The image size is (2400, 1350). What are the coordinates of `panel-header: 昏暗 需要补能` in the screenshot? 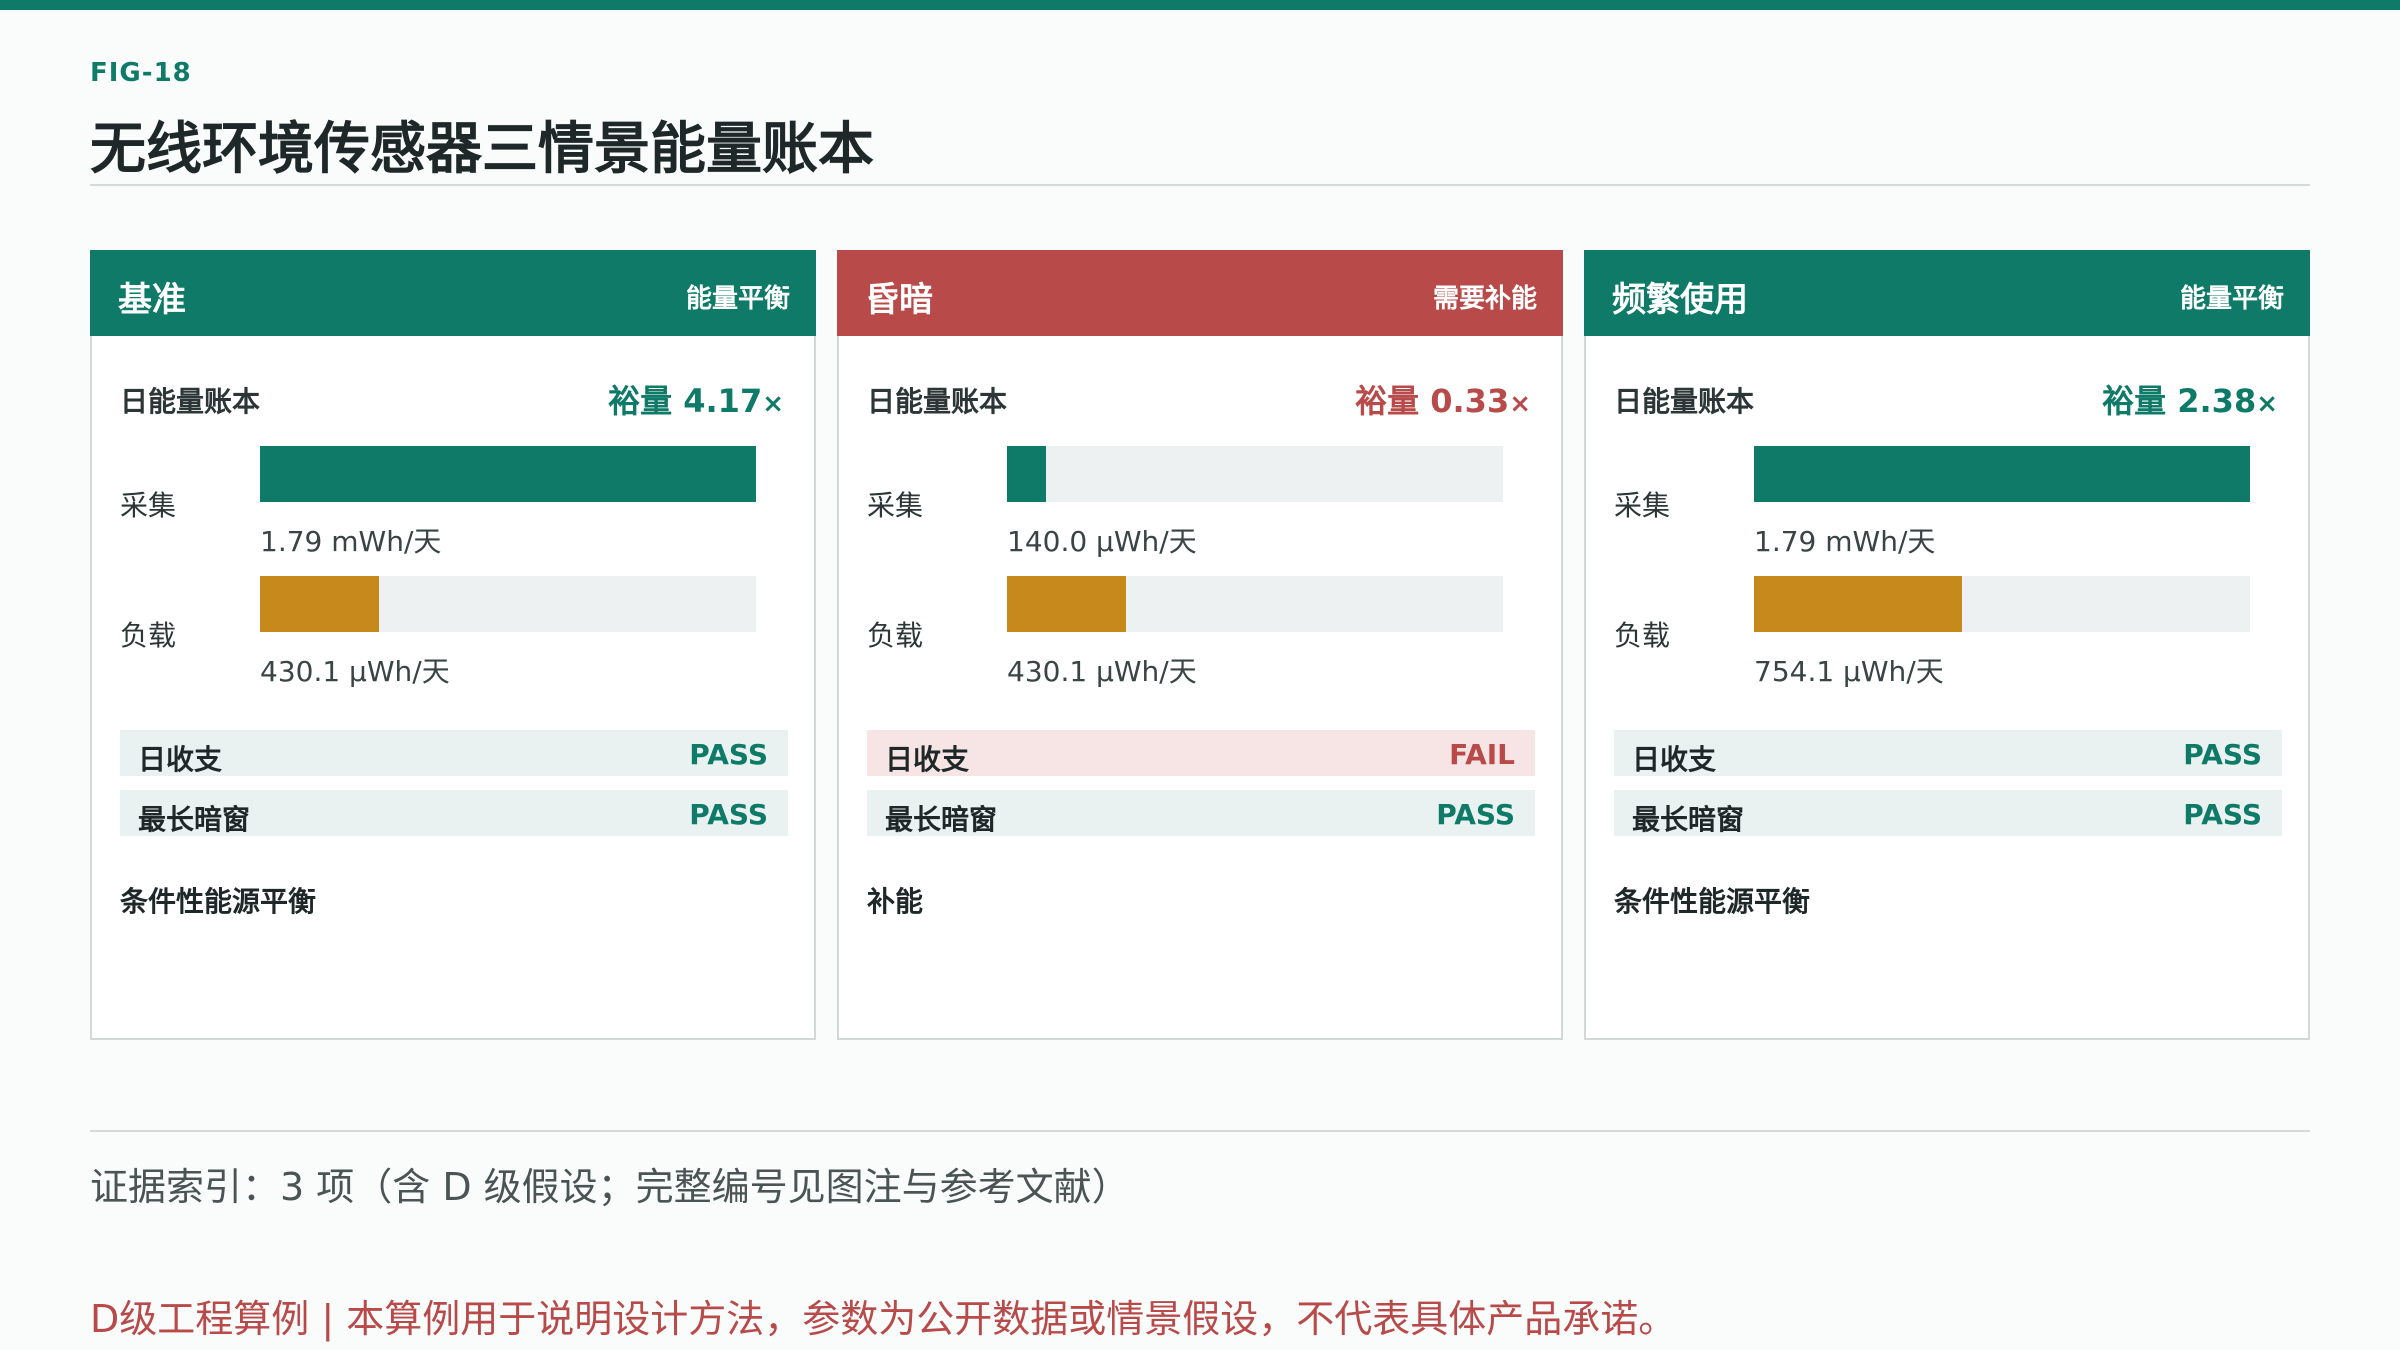 It's located at (1200, 293).